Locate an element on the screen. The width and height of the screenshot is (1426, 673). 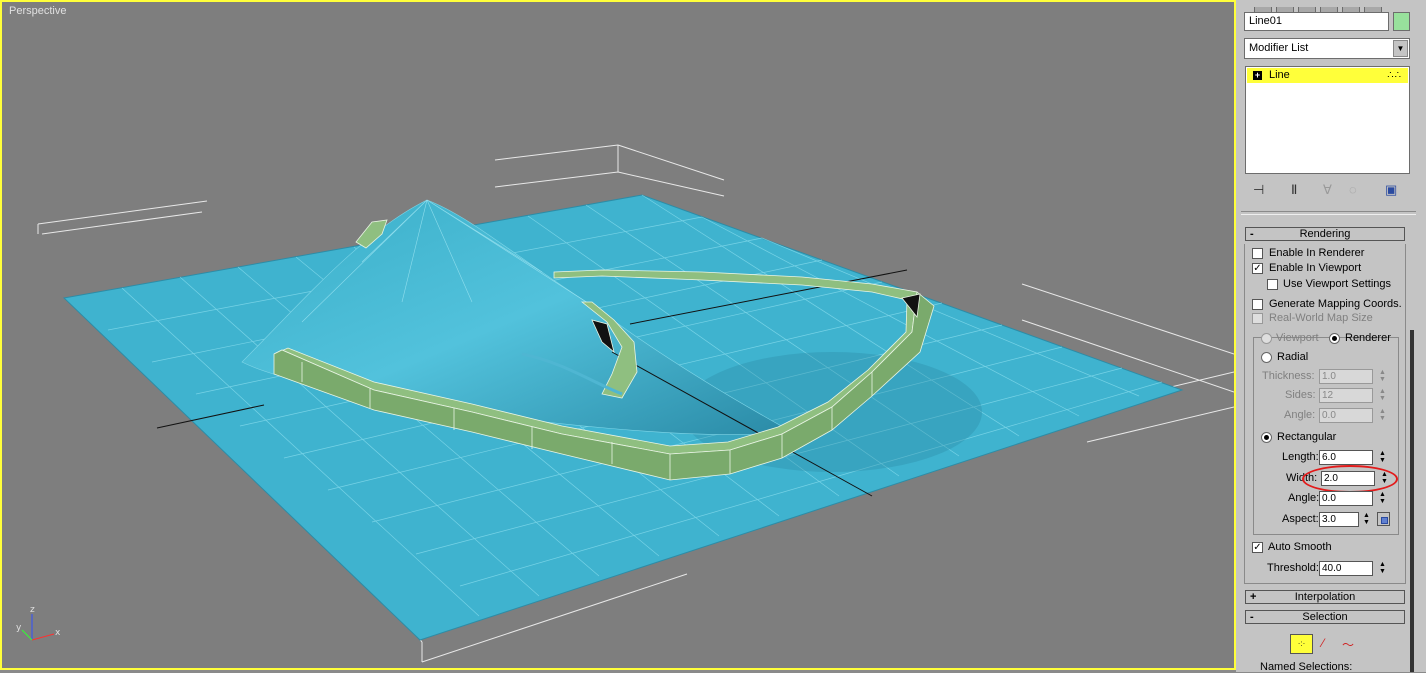
generate-mapping-label: Generate Mapping Coords. is located at coordinates (1335, 304).